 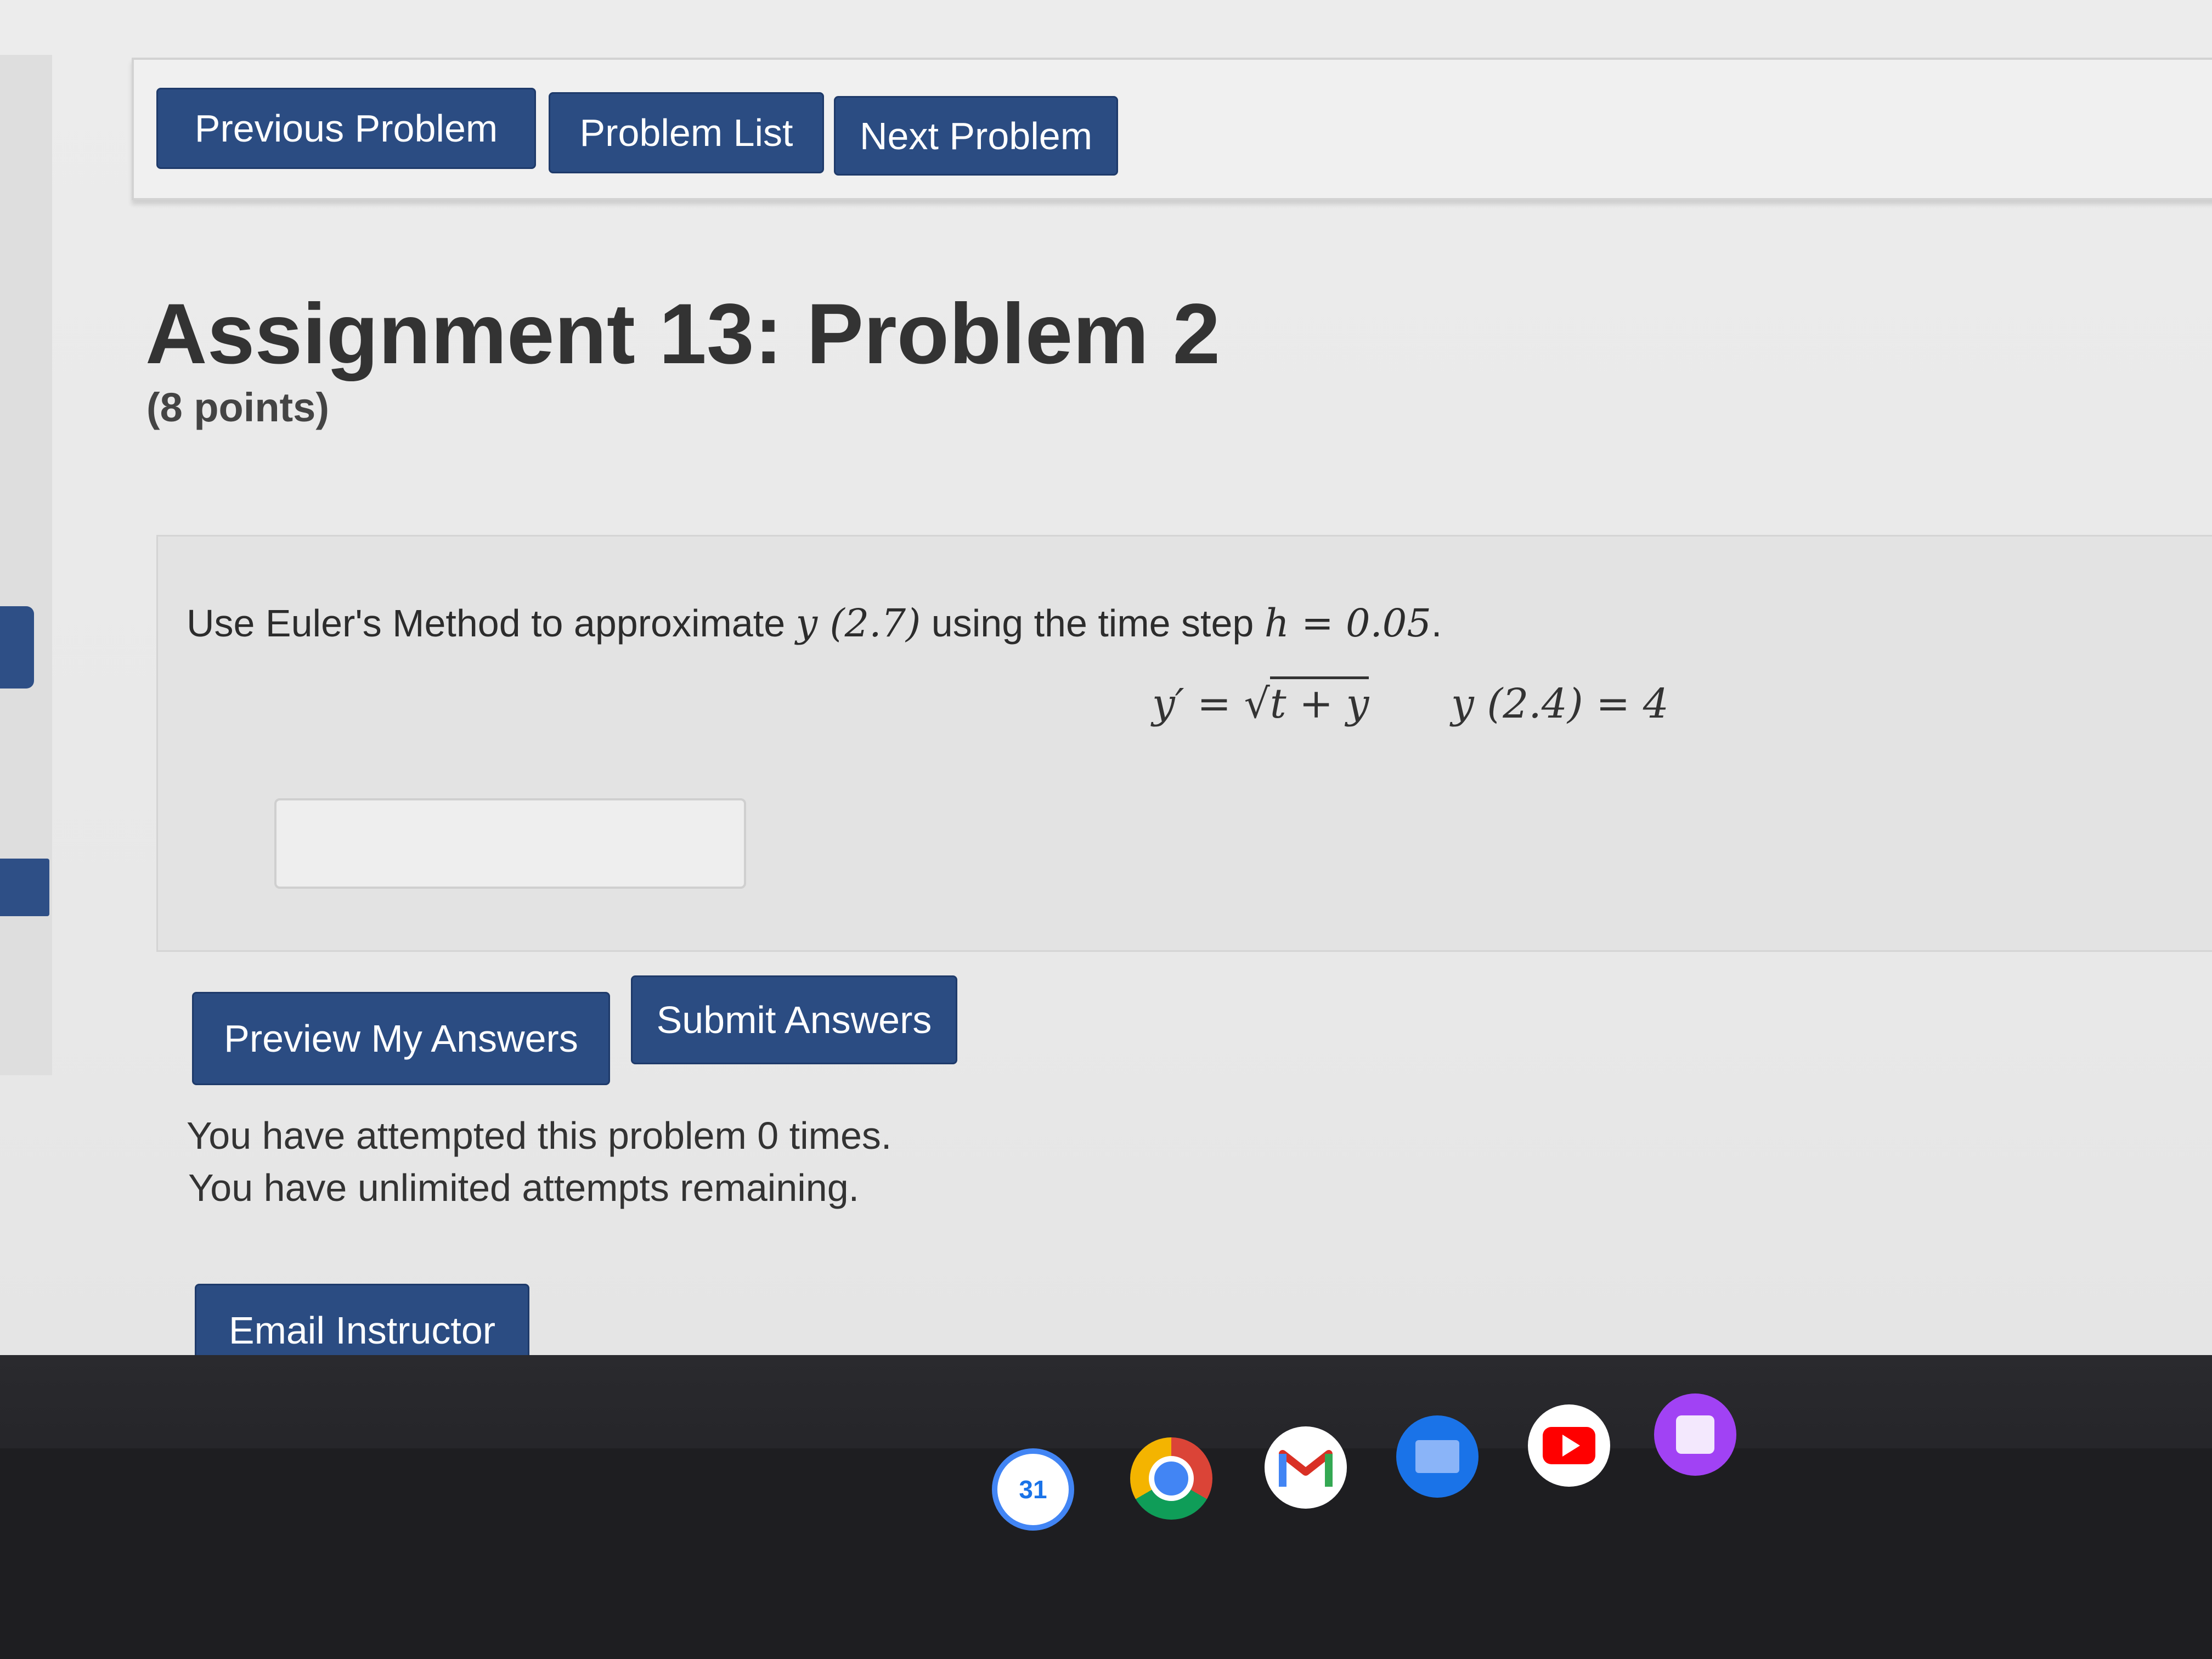 I want to click on chrome-icon, so click(x=1171, y=1479).